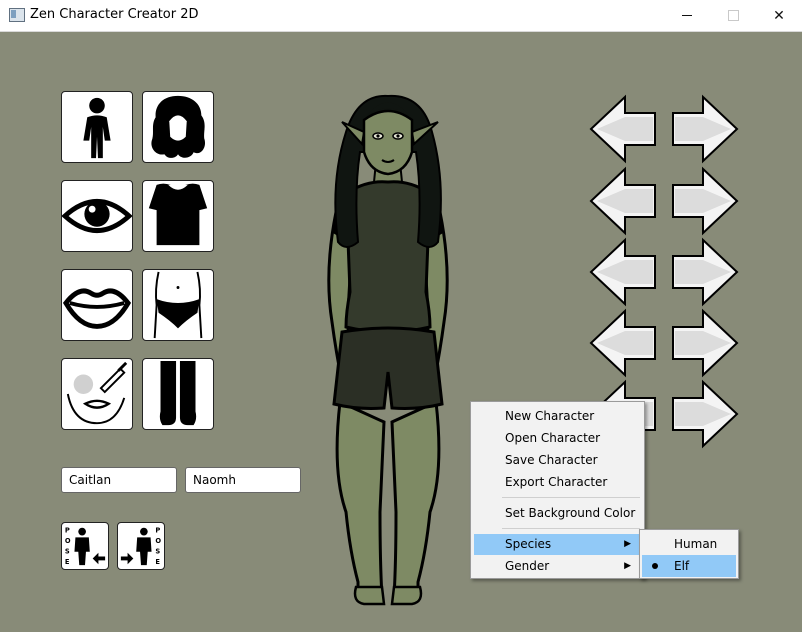  I want to click on tile-top, so click(178, 216).